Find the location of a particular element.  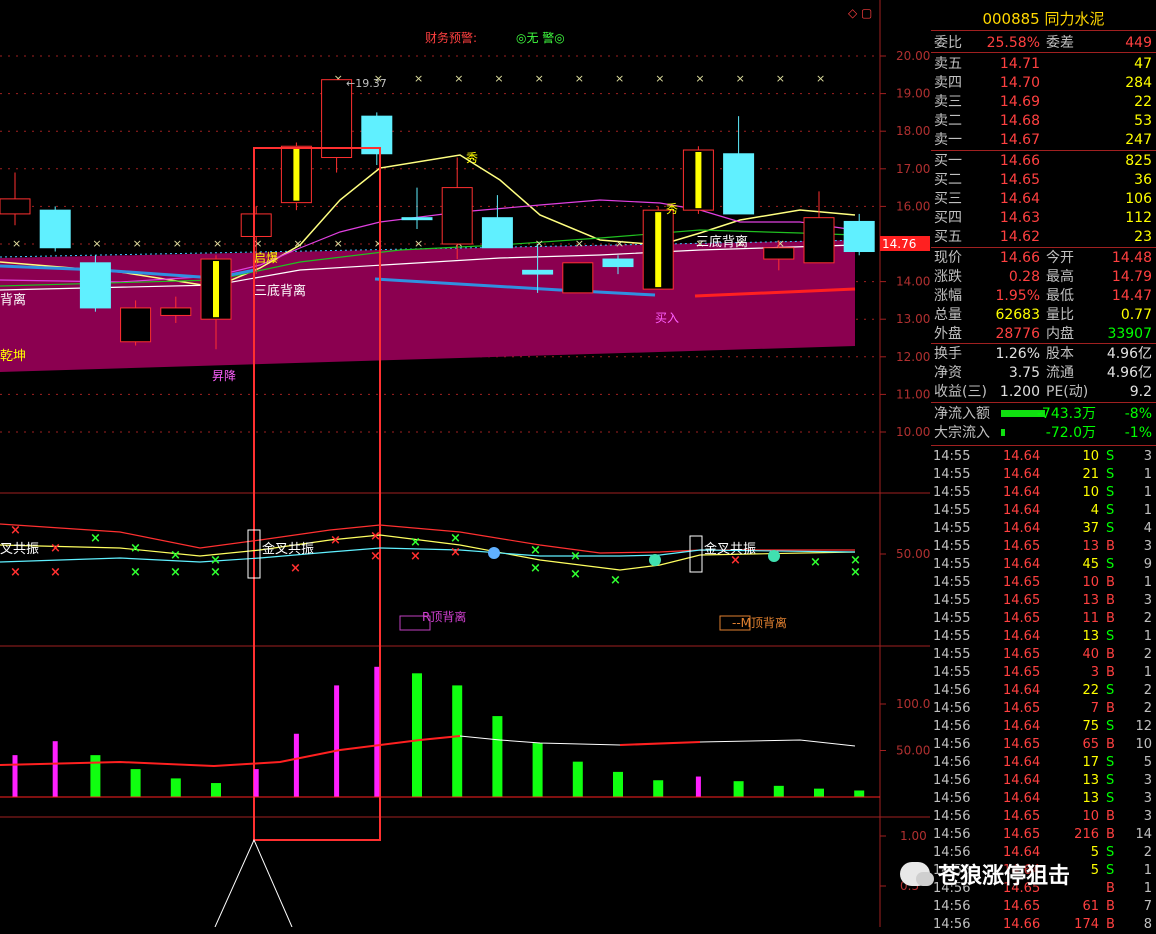

warn-value: ◎无 警◎ is located at coordinates (540, 37).